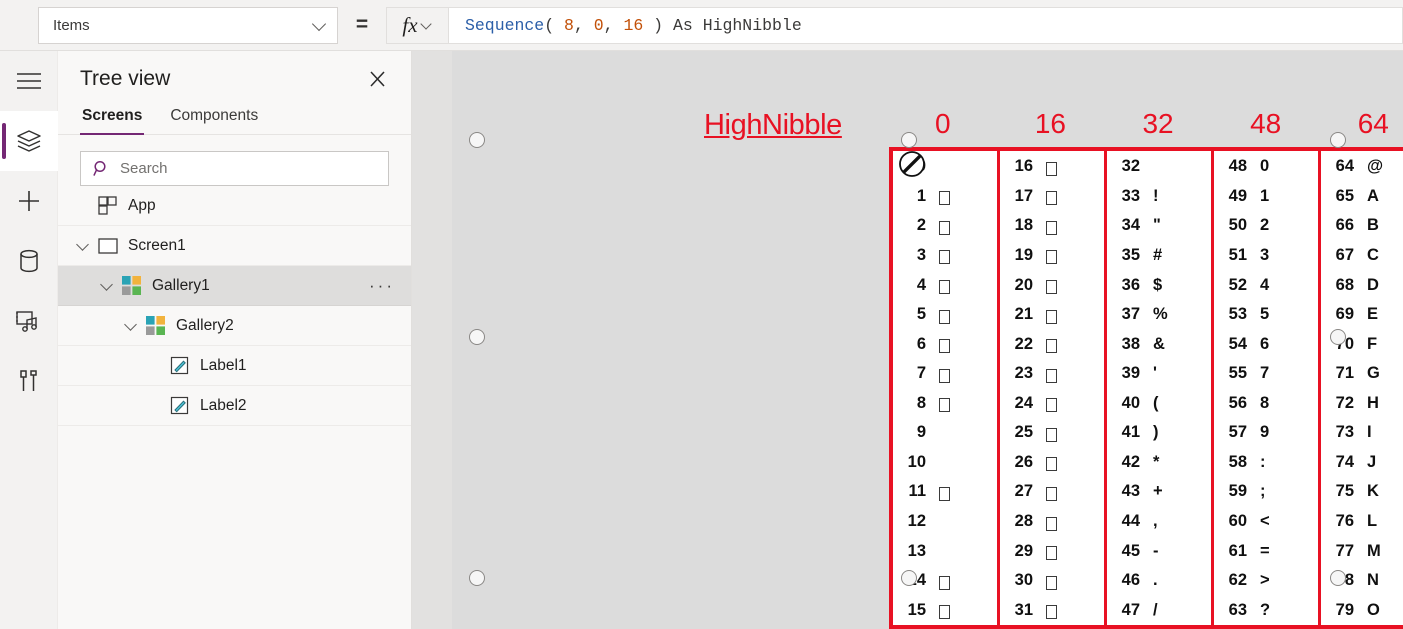  Describe the element at coordinates (1159, 167) in the screenshot. I see `gallery-row: 32` at that location.